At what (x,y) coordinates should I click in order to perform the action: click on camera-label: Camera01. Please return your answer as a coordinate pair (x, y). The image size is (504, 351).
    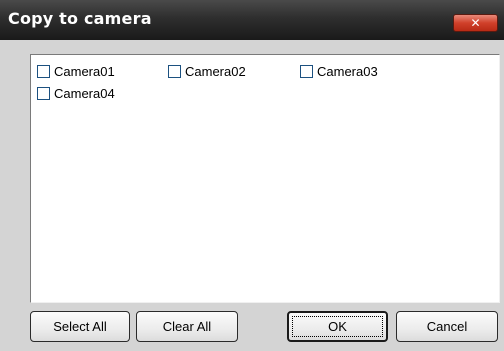
    Looking at the image, I should click on (84, 71).